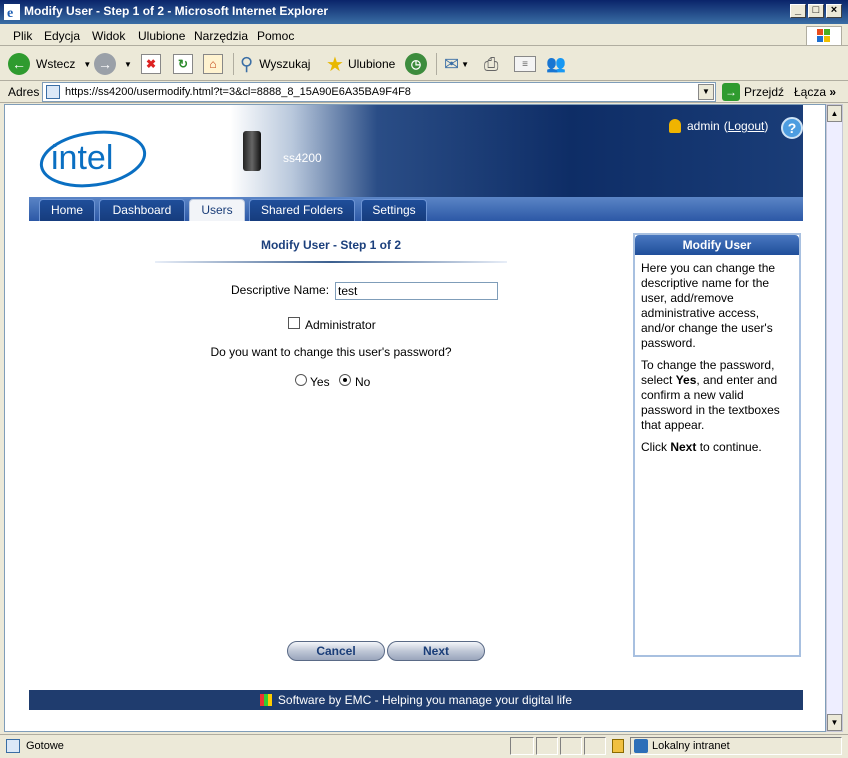 This screenshot has width=848, height=758. What do you see at coordinates (331, 245) in the screenshot?
I see `page-title: Modify User - Step 1 of 2` at bounding box center [331, 245].